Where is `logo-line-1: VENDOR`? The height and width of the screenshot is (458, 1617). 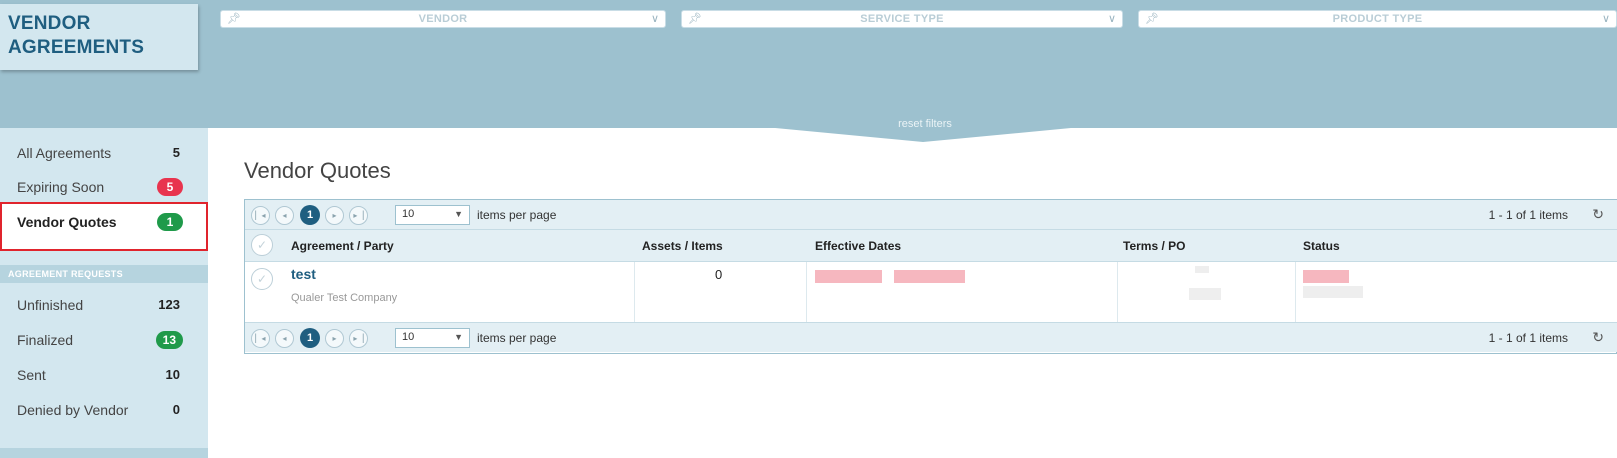 logo-line-1: VENDOR is located at coordinates (49, 23).